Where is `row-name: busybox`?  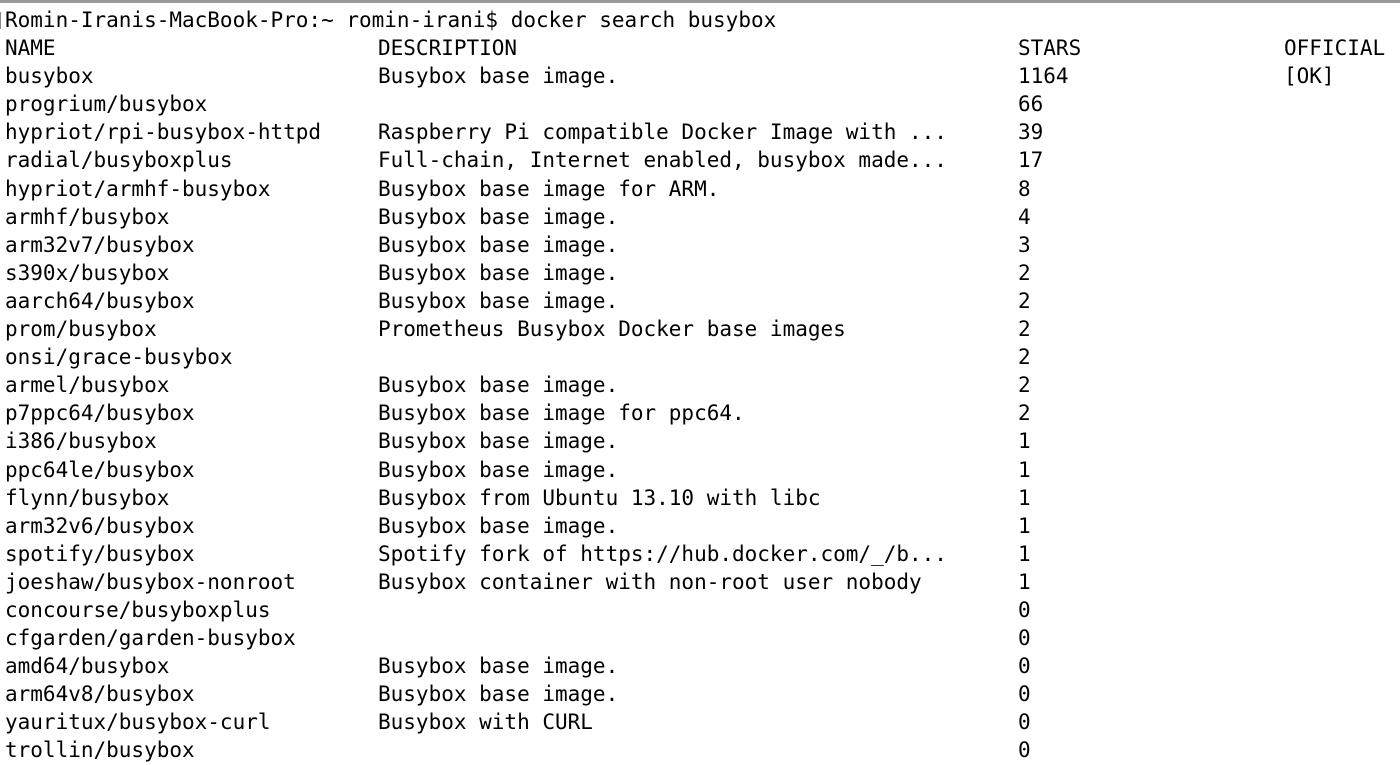 row-name: busybox is located at coordinates (49, 76).